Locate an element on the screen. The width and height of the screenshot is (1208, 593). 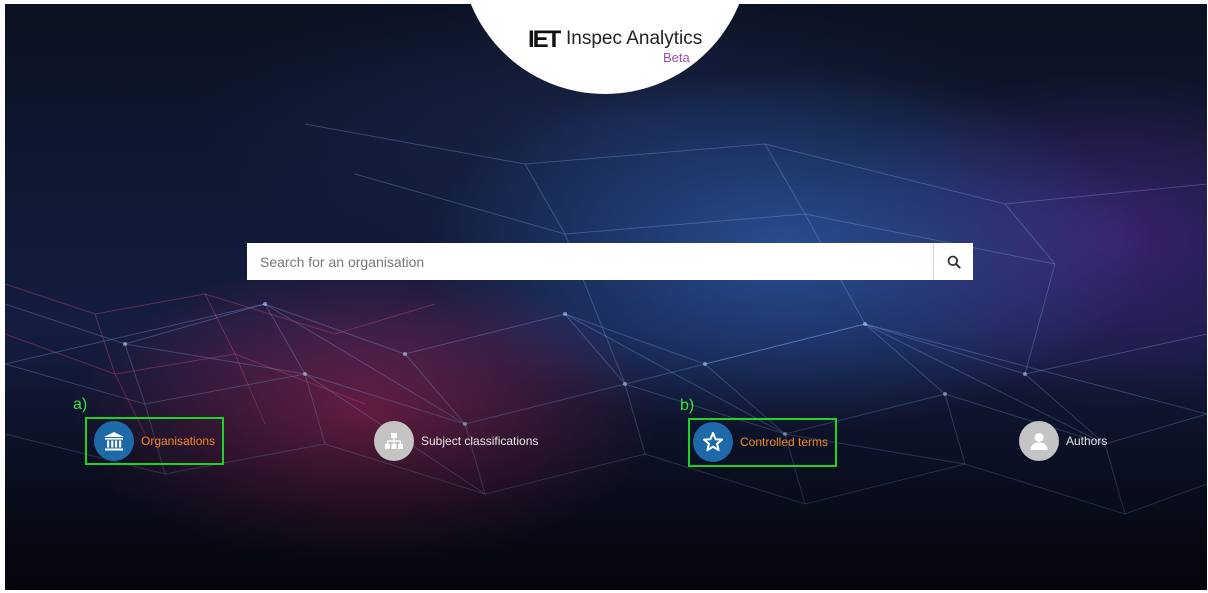
institution-icon is located at coordinates (114, 441).